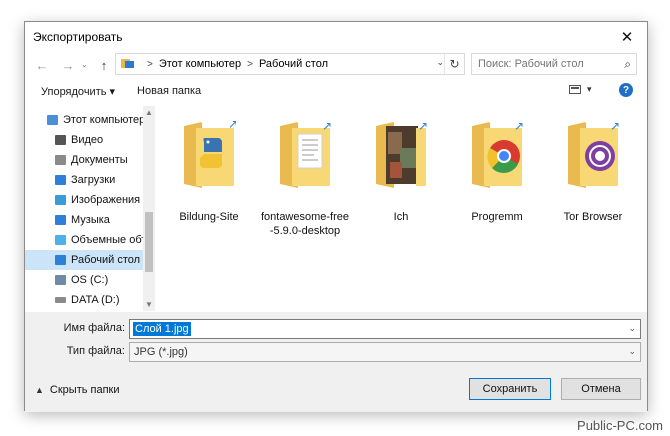 This screenshot has width=670, height=436. I want to click on document-folder-icon: ↗, so click(306, 153).